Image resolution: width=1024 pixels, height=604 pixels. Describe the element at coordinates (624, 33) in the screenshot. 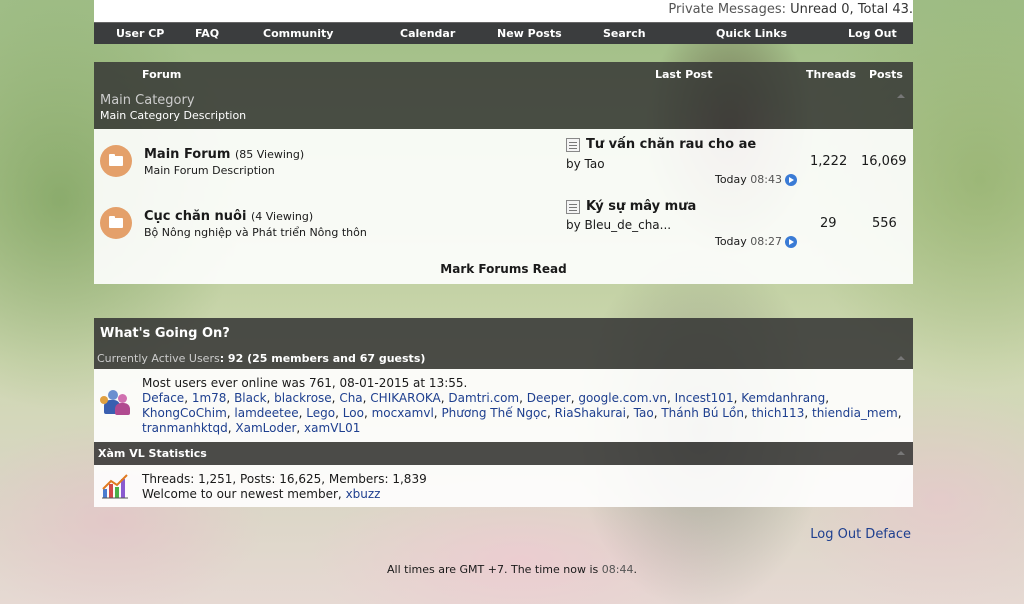

I see `nav-search: Search` at that location.